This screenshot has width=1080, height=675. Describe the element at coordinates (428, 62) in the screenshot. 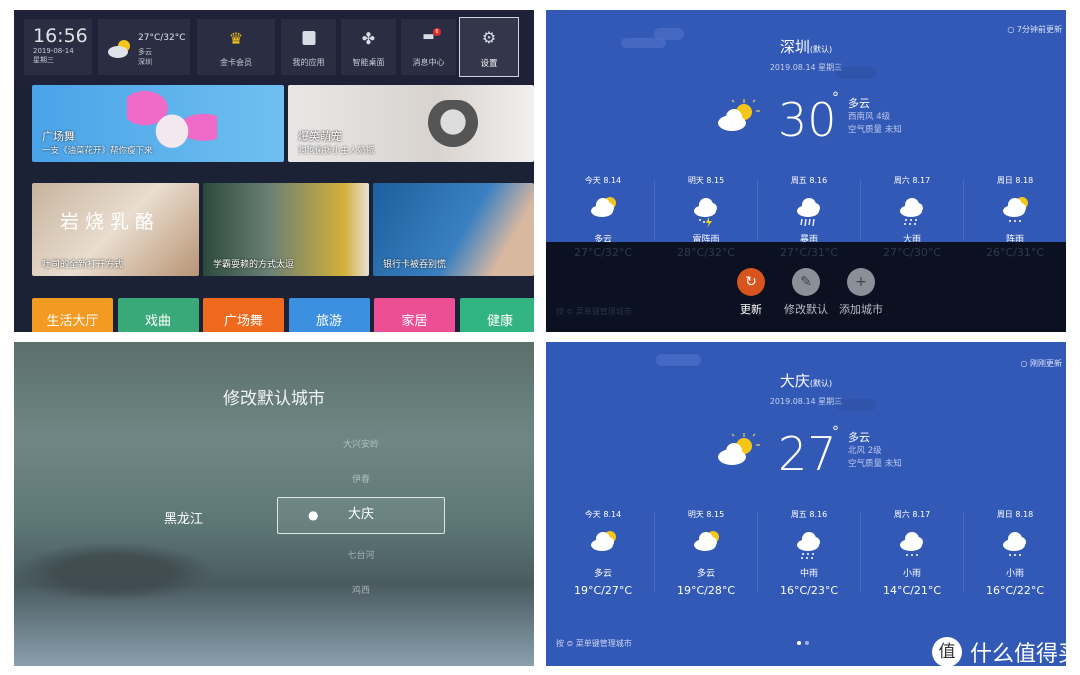

I see `tile-label: 消息中心` at that location.